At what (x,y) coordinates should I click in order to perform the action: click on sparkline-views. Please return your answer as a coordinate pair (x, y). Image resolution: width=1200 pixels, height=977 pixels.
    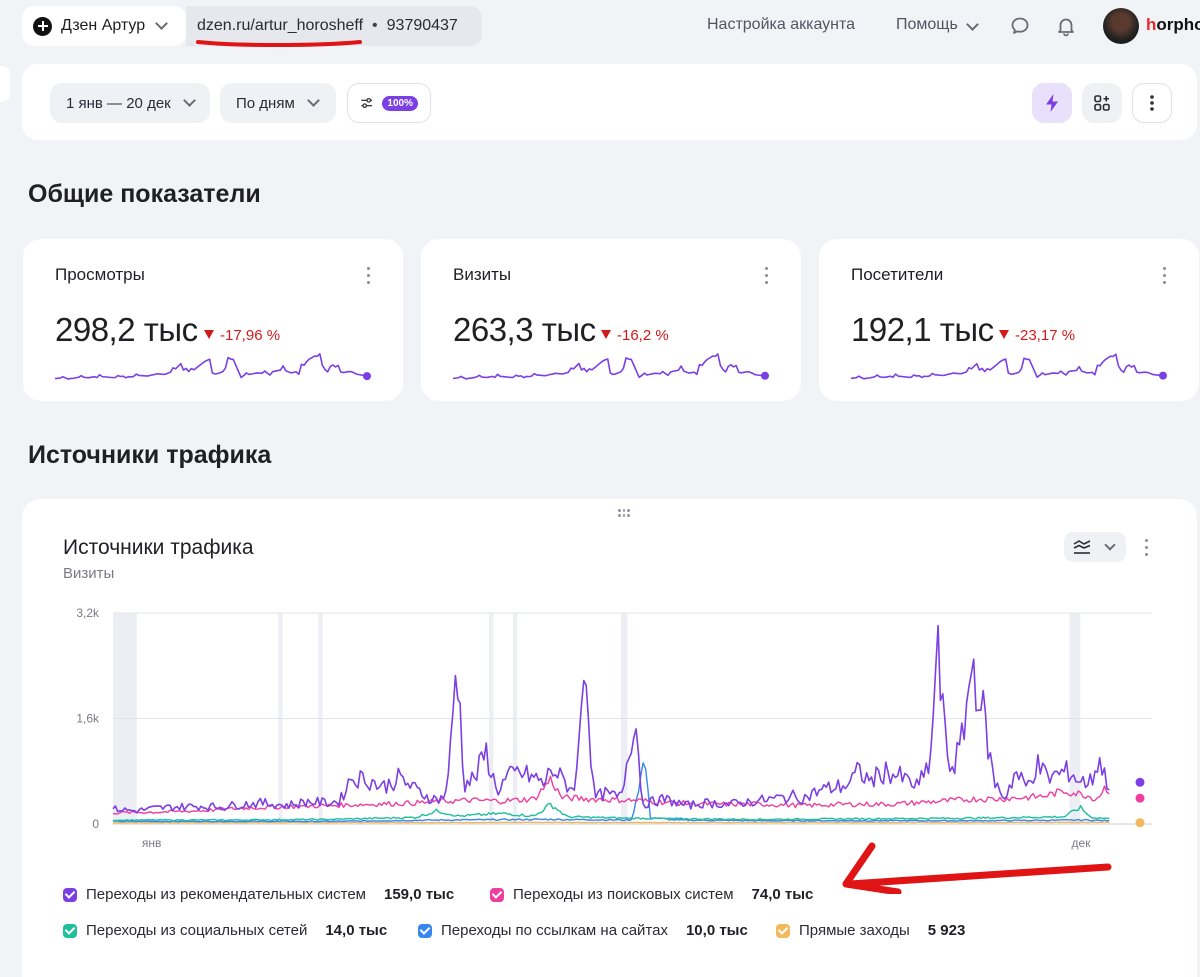
    Looking at the image, I should click on (213, 367).